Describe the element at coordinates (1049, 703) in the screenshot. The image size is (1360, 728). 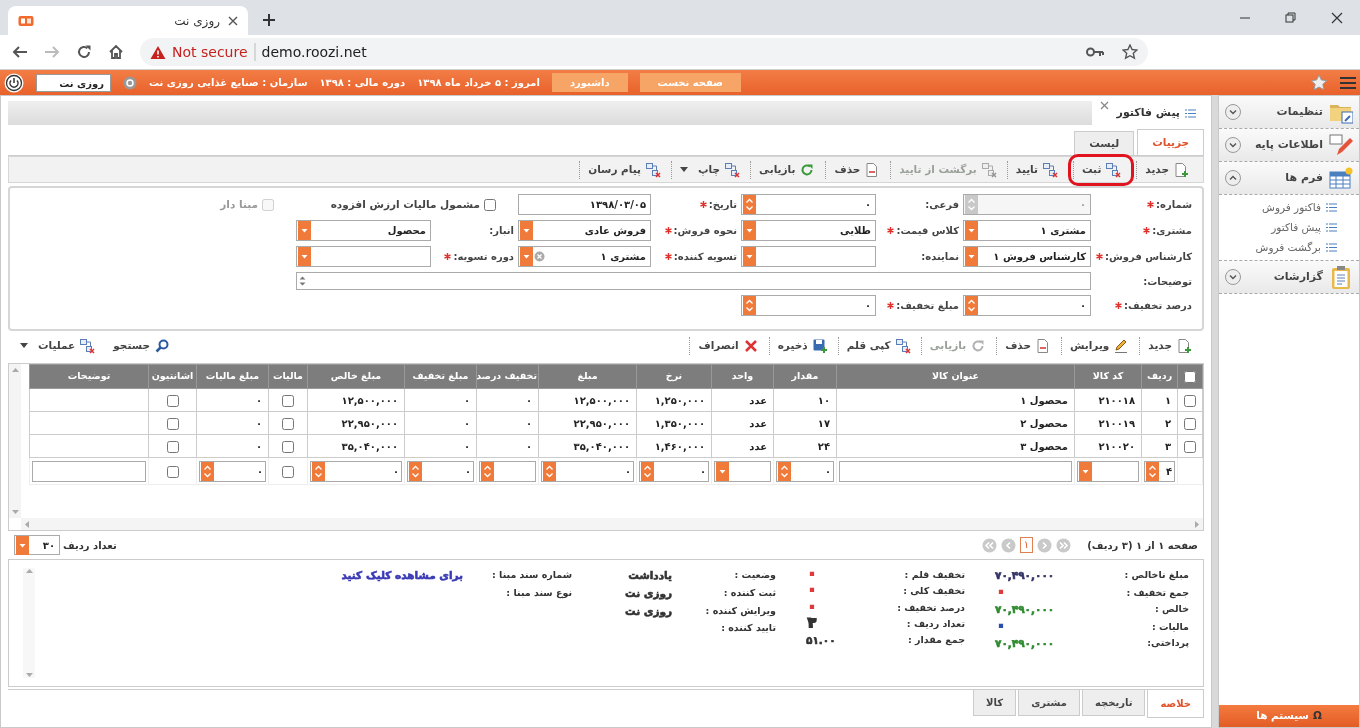
I see `tab: مشتری` at that location.